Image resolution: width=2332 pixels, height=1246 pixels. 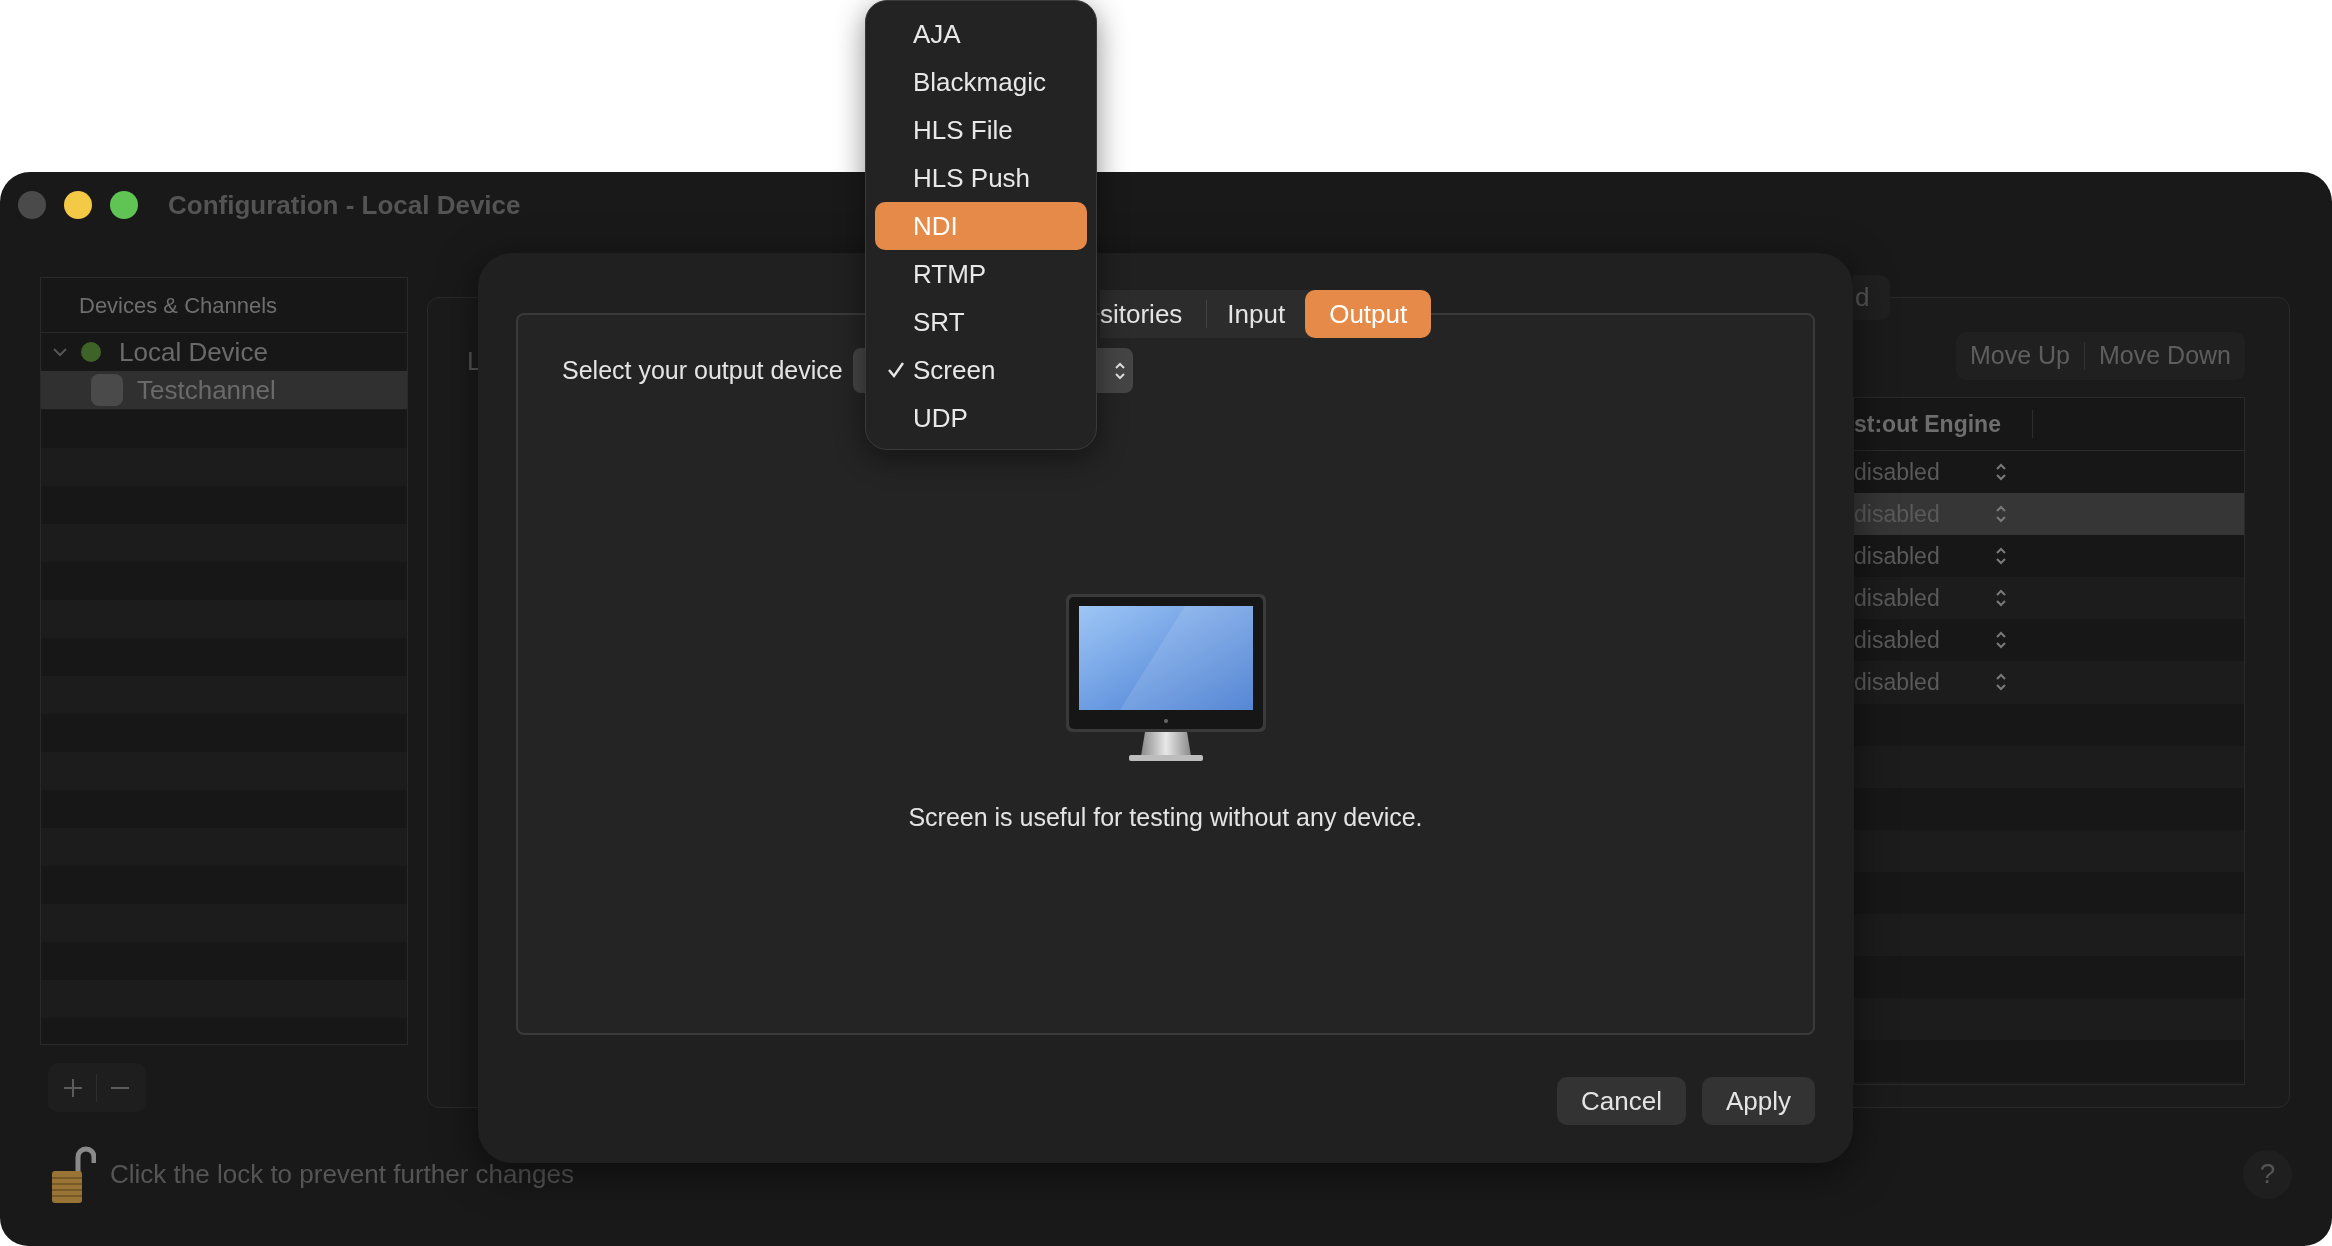 What do you see at coordinates (1153, 314) in the screenshot?
I see `tab: sitories` at bounding box center [1153, 314].